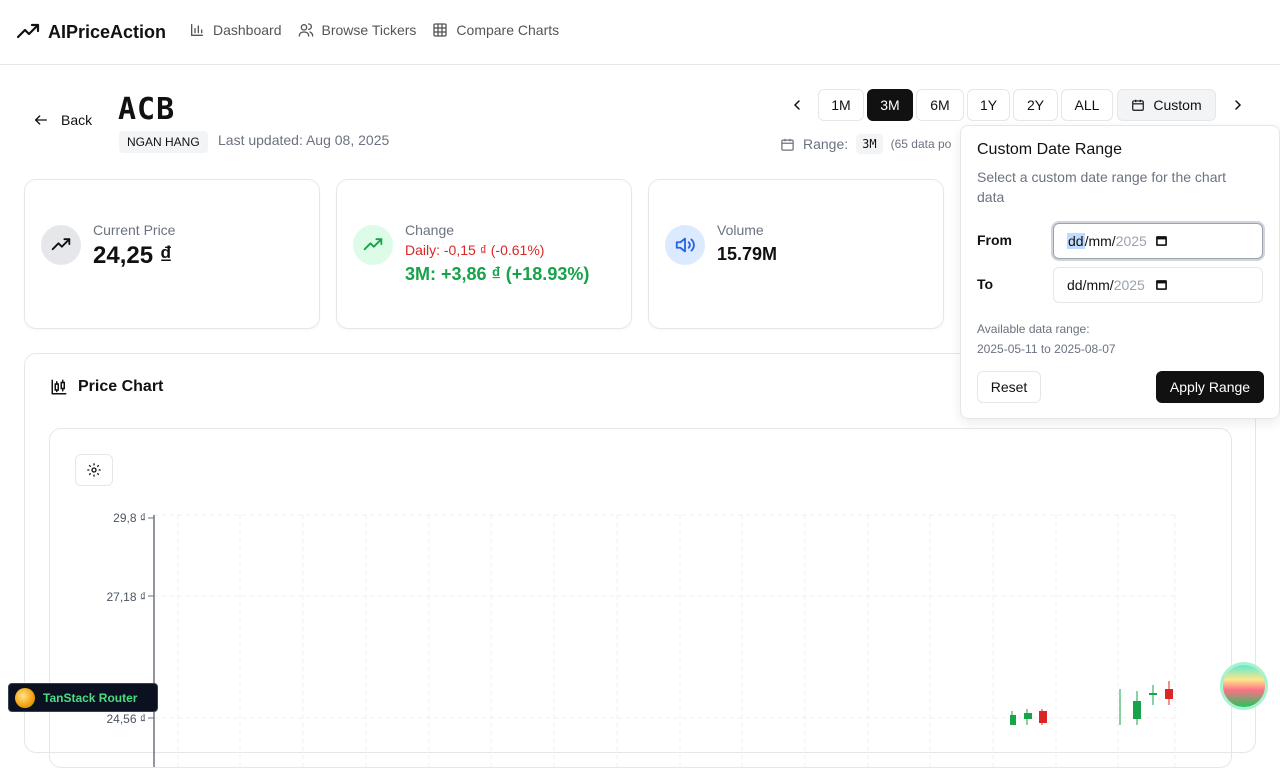 The height and width of the screenshot is (768, 1280). I want to click on bar-chart-icon, so click(197, 30).